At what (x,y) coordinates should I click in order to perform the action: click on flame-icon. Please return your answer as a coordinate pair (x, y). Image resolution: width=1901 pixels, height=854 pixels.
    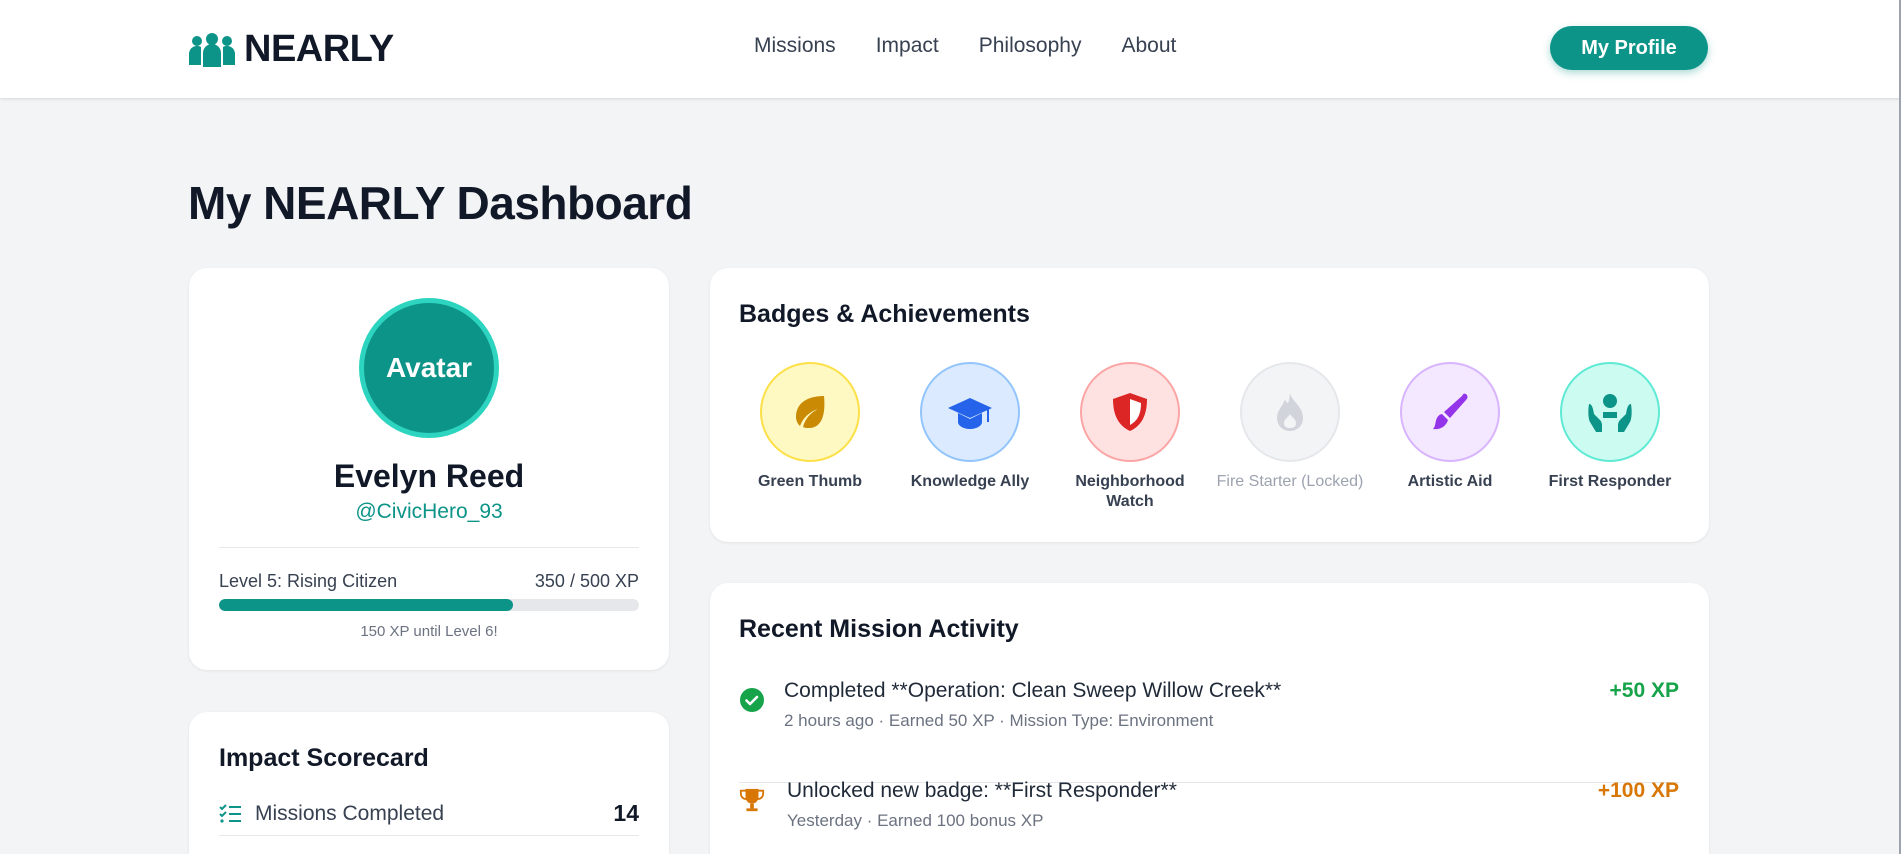
    Looking at the image, I should click on (1290, 412).